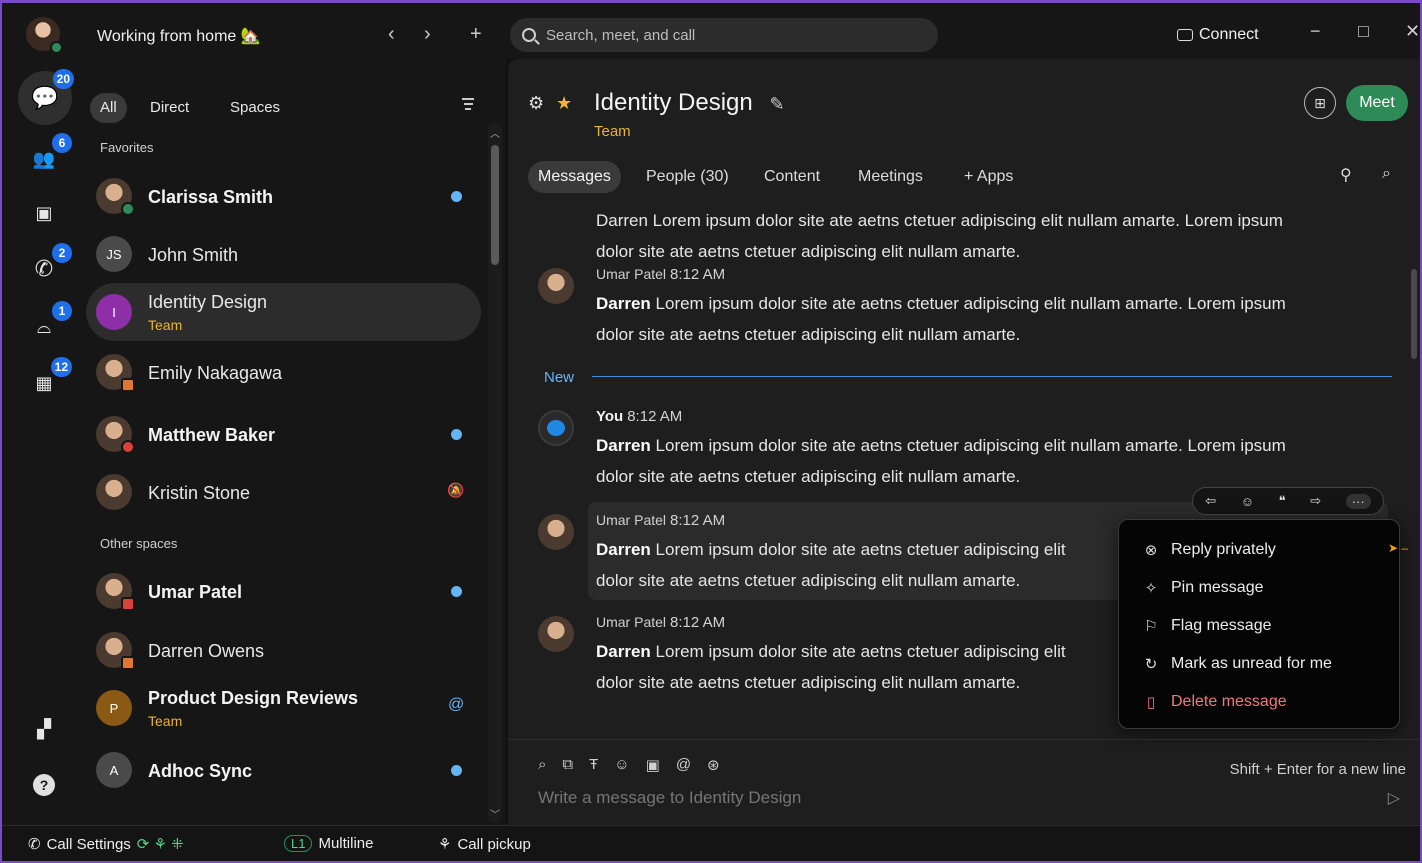  Describe the element at coordinates (1386, 174) in the screenshot. I see `search-icon: ⌕` at that location.